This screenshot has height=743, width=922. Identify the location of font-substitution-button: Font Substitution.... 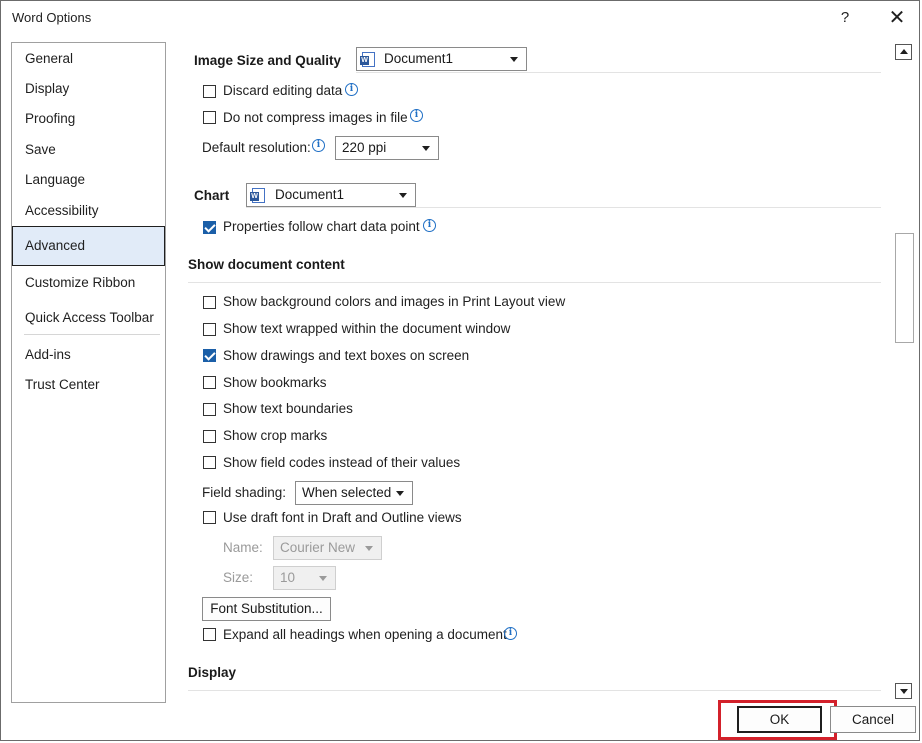
(266, 609).